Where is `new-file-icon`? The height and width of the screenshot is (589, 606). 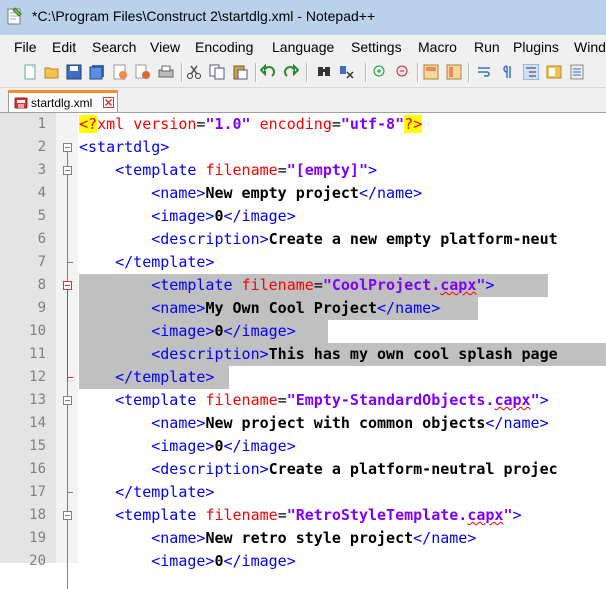
new-file-icon is located at coordinates (30, 72).